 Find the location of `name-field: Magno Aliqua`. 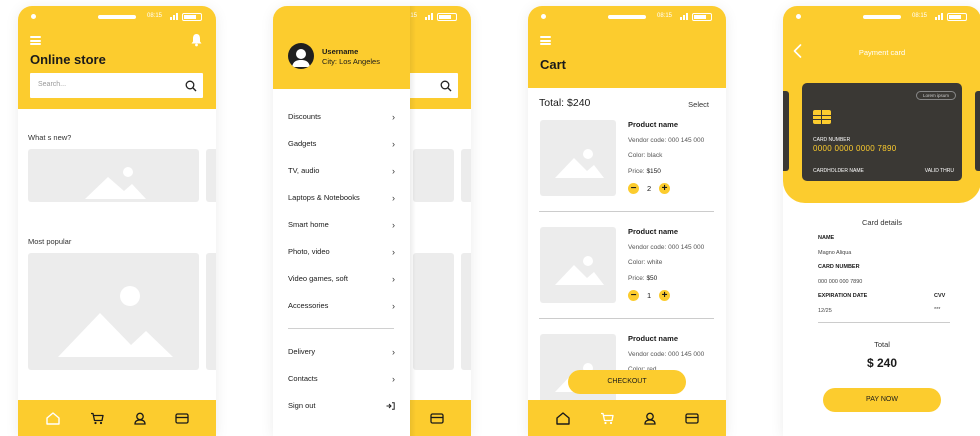

name-field: Magno Aliqua is located at coordinates (834, 253).